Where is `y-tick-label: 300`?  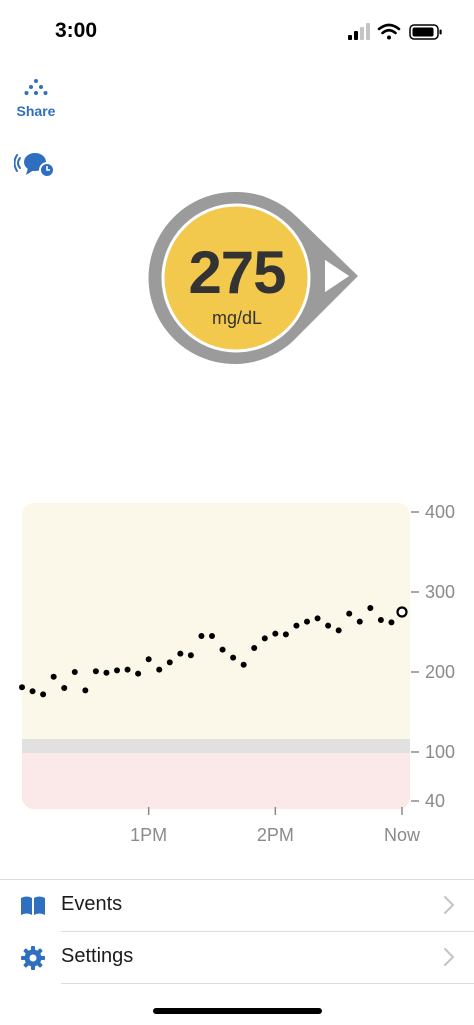 y-tick-label: 300 is located at coordinates (440, 592).